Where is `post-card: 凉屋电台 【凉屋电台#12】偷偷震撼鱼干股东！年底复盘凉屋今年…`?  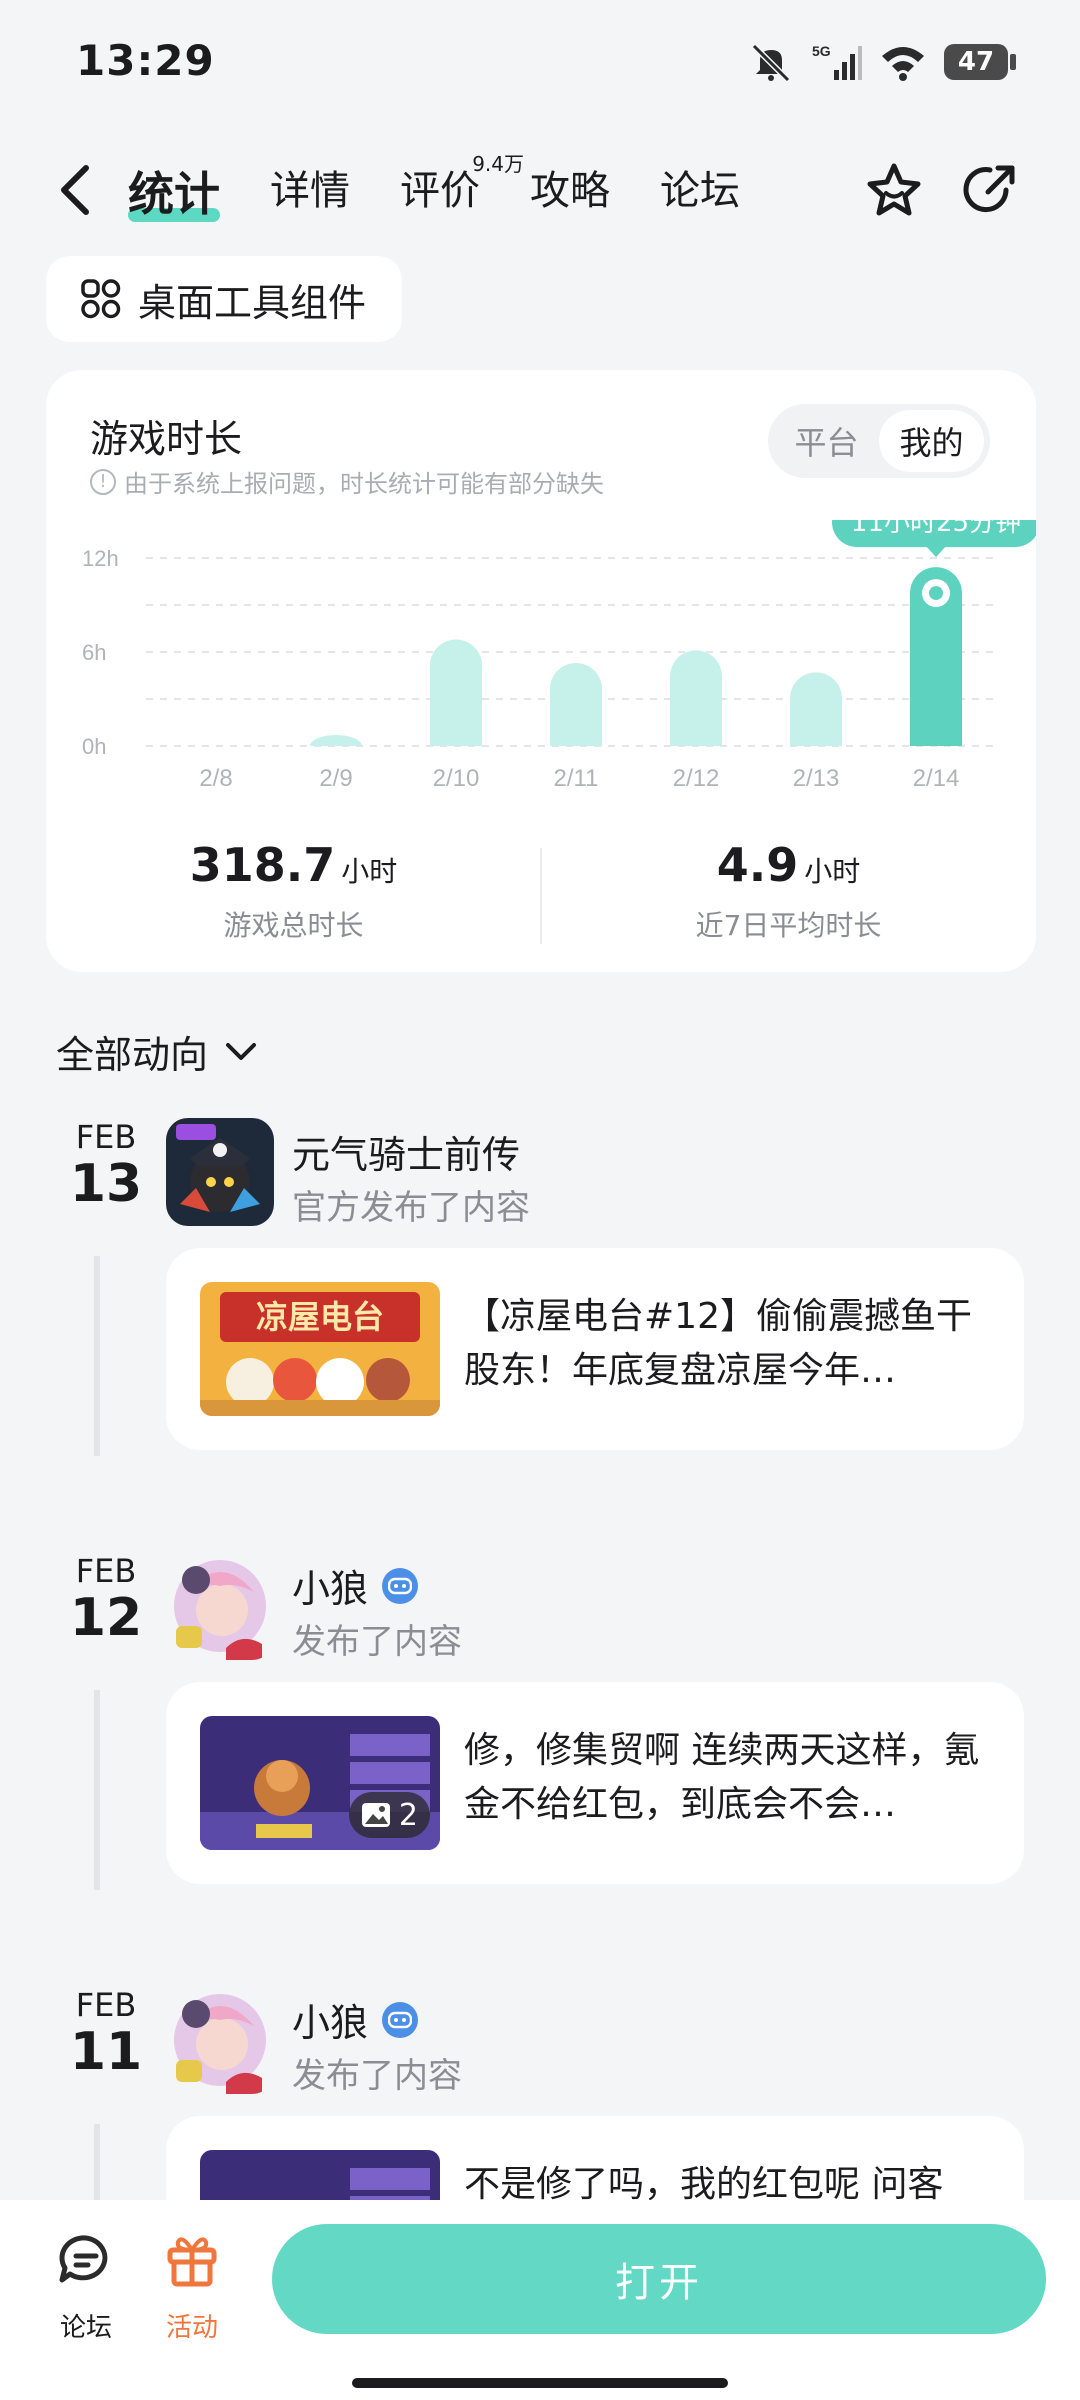
post-card: 凉屋电台 【凉屋电台#12】偷偷震撼鱼干股东！年底复盘凉屋今年… is located at coordinates (595, 1349).